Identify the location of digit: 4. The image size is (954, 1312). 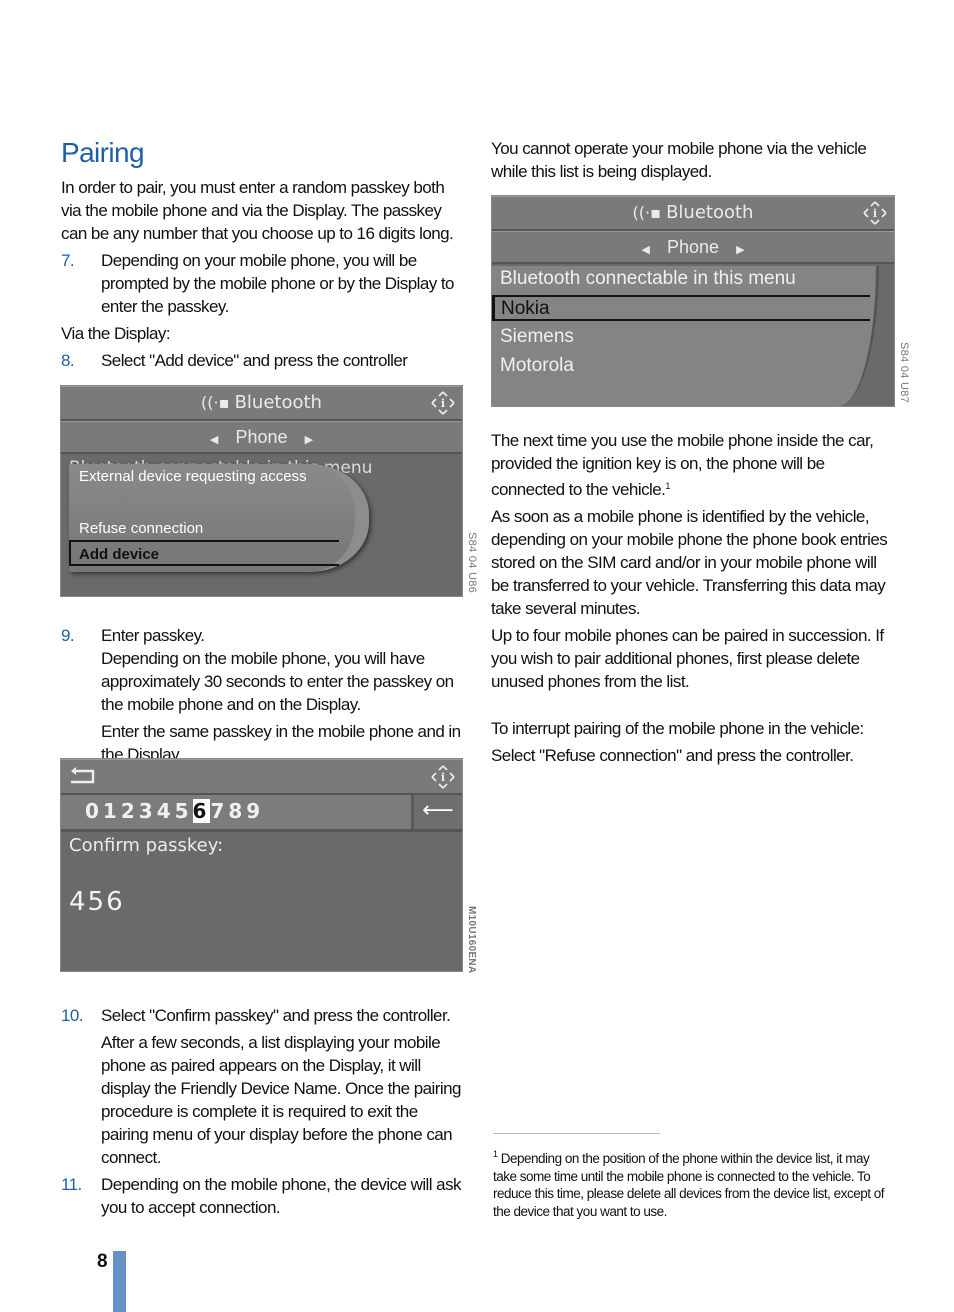
(166, 811).